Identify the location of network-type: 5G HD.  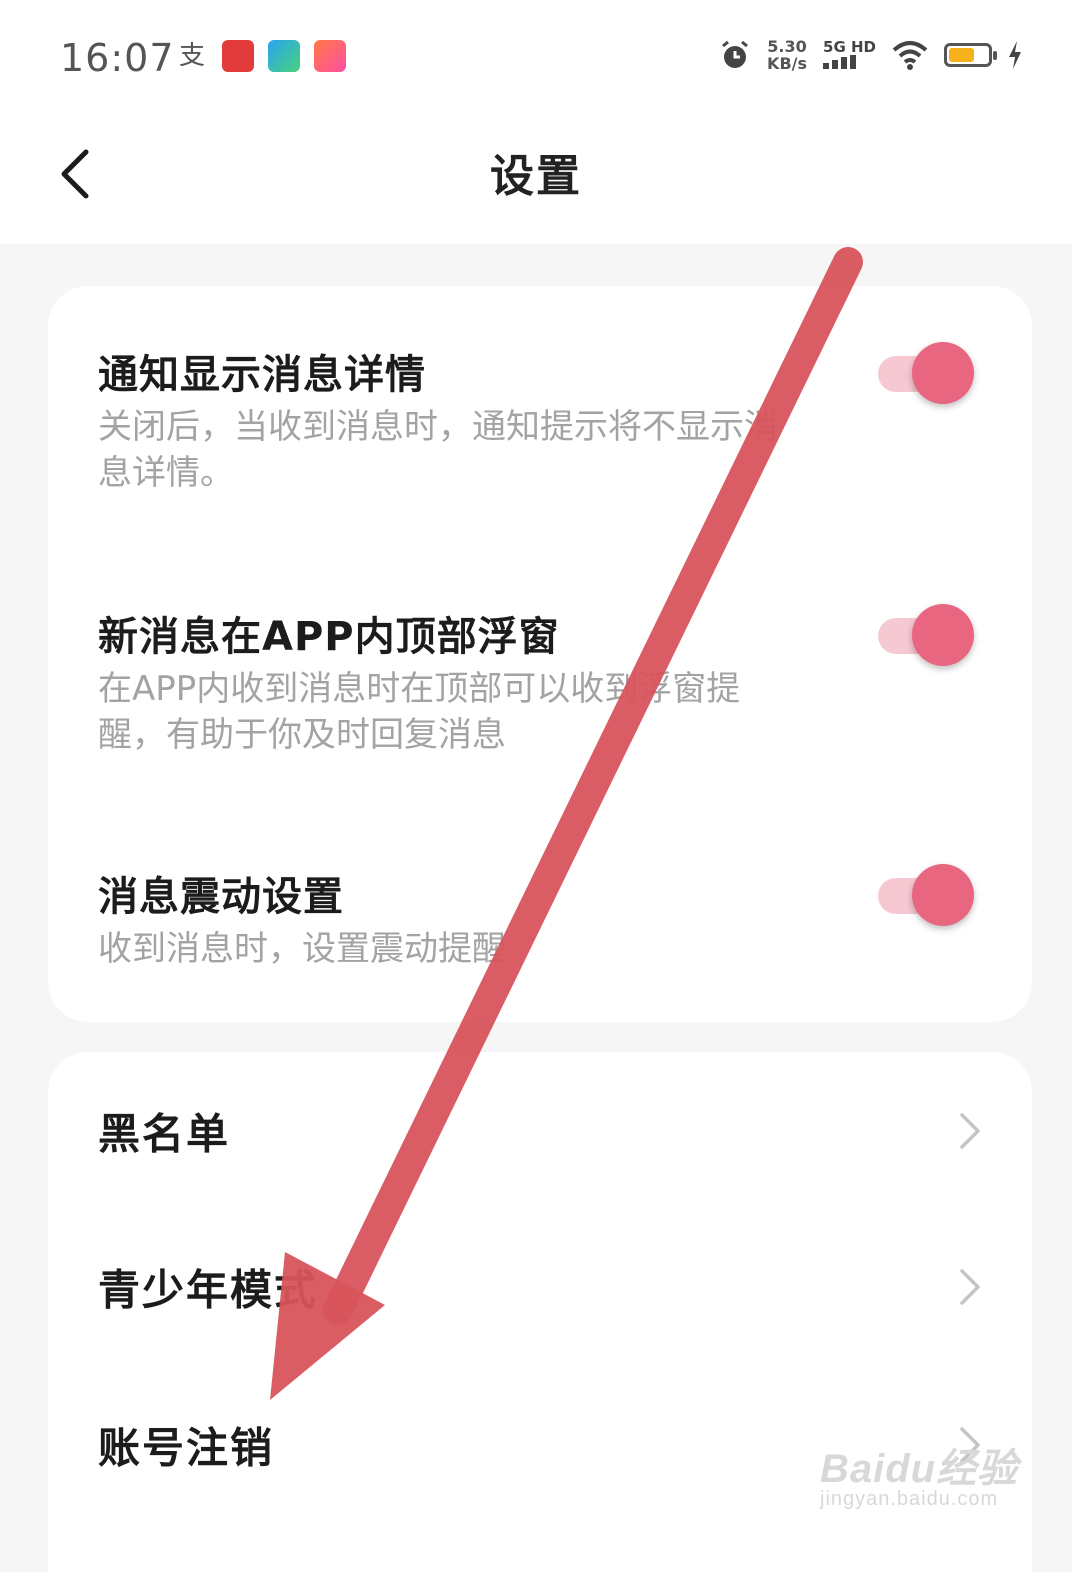
(849, 55).